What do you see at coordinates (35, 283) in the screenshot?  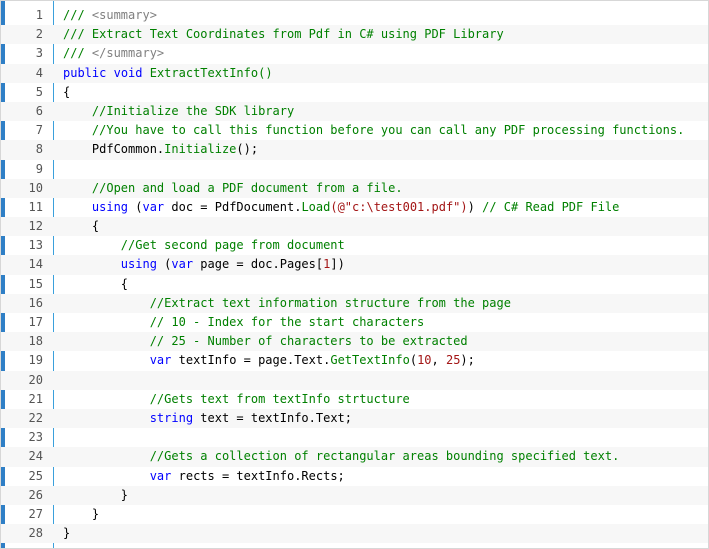 I see `line-number: 15` at bounding box center [35, 283].